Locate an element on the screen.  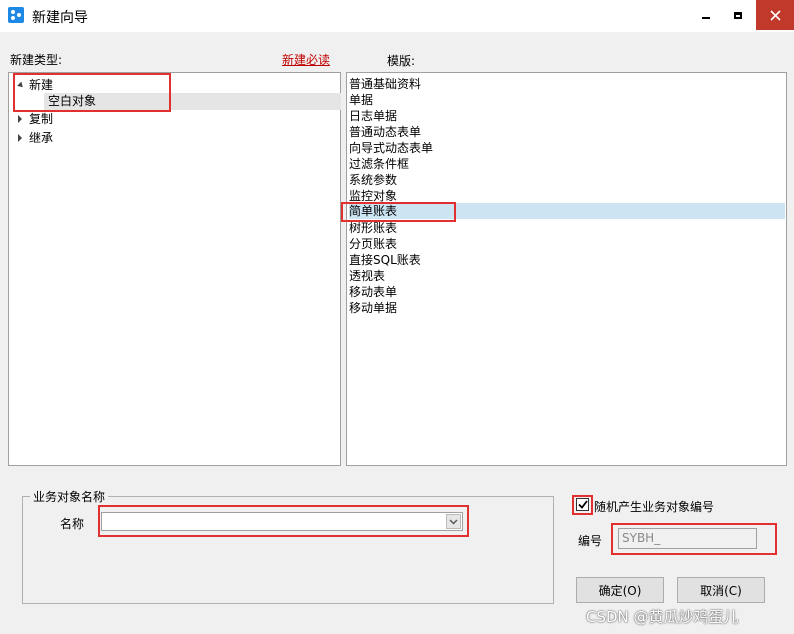
chevron-down-icon is located at coordinates (453, 521).